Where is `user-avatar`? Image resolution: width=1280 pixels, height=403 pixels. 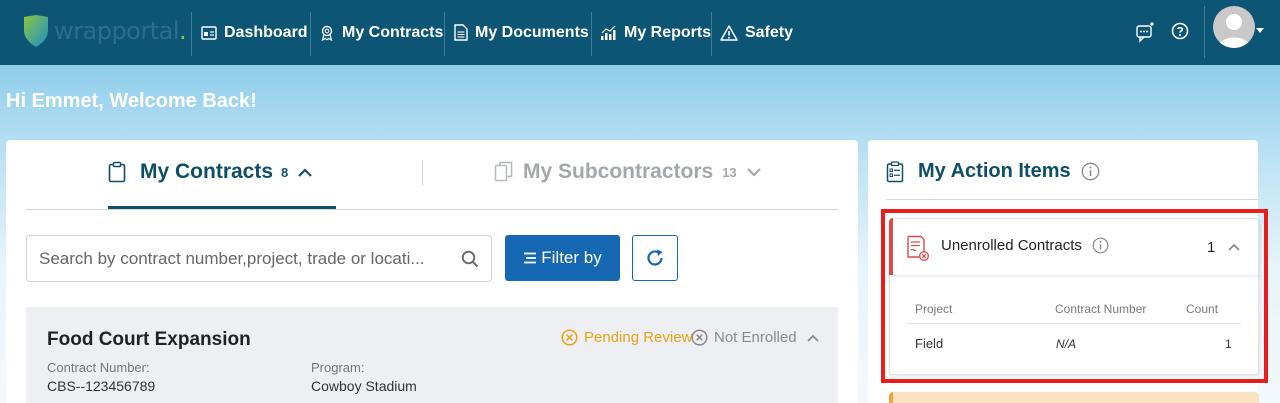
user-avatar is located at coordinates (1234, 27).